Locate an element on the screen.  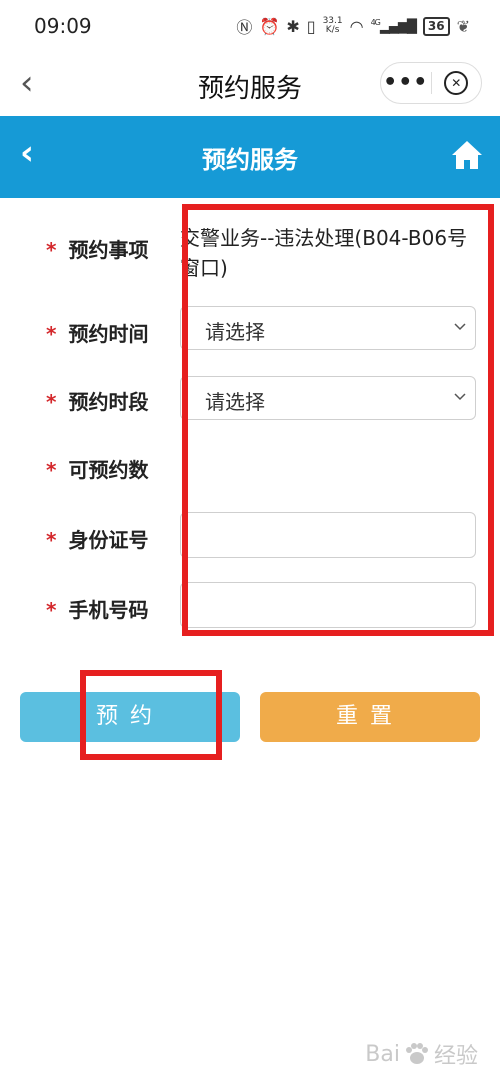
wifi-icon: ◠ is located at coordinates (356, 26).